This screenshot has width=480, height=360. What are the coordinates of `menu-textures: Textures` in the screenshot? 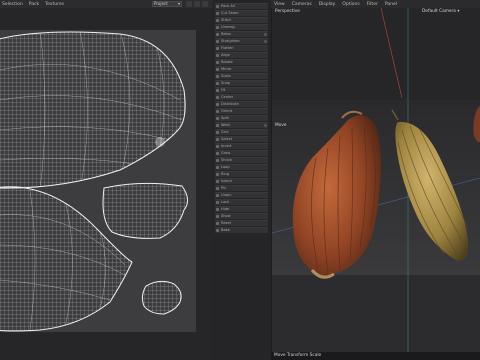 It's located at (54, 4).